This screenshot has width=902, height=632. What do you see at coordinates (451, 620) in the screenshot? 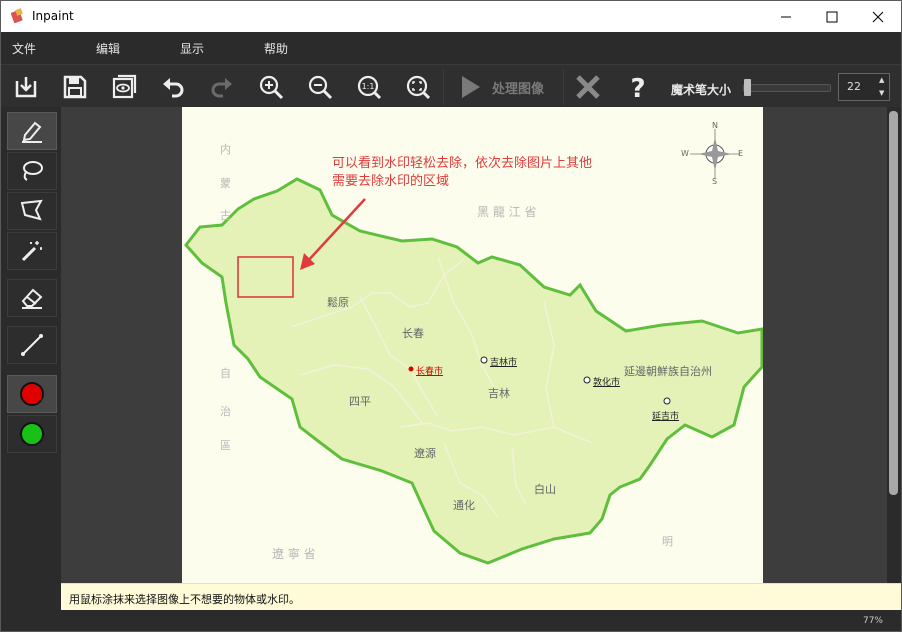
I see `status-bar: 77%` at bounding box center [451, 620].